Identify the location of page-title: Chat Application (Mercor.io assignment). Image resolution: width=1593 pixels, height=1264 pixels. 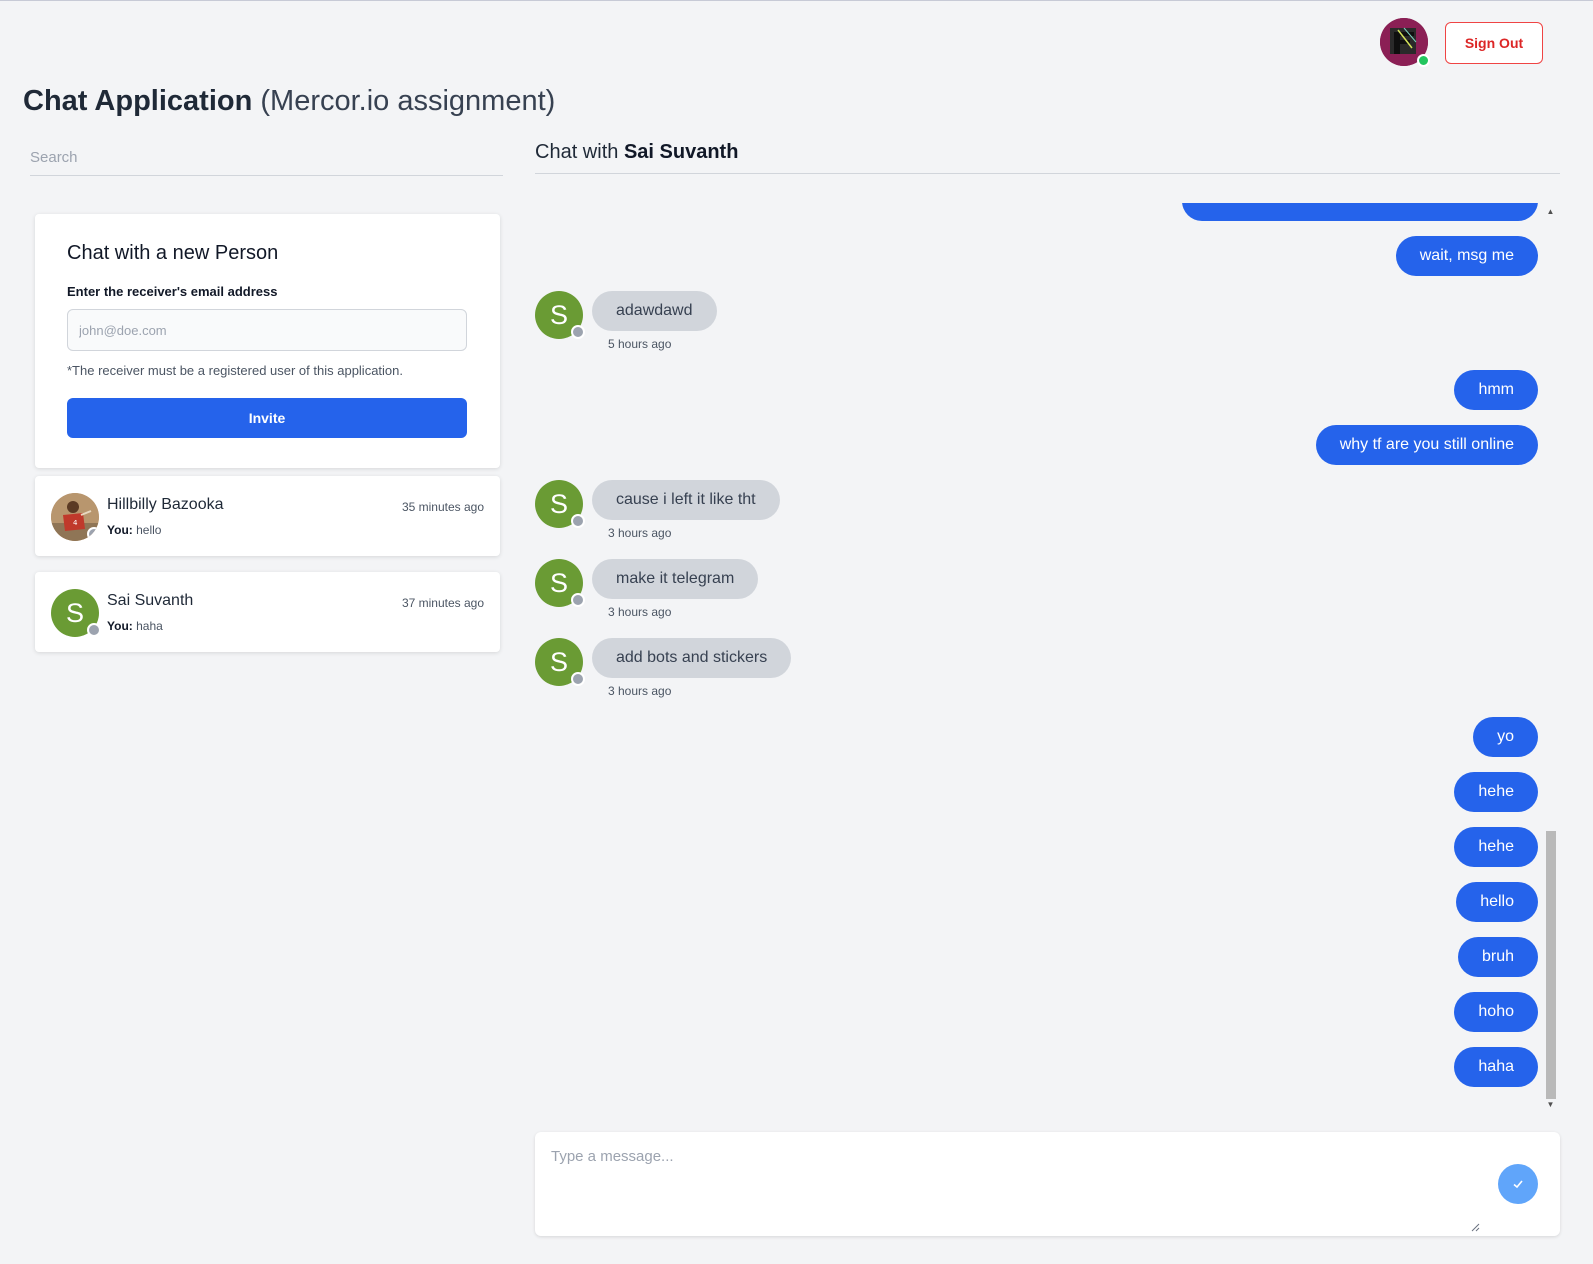
(289, 101).